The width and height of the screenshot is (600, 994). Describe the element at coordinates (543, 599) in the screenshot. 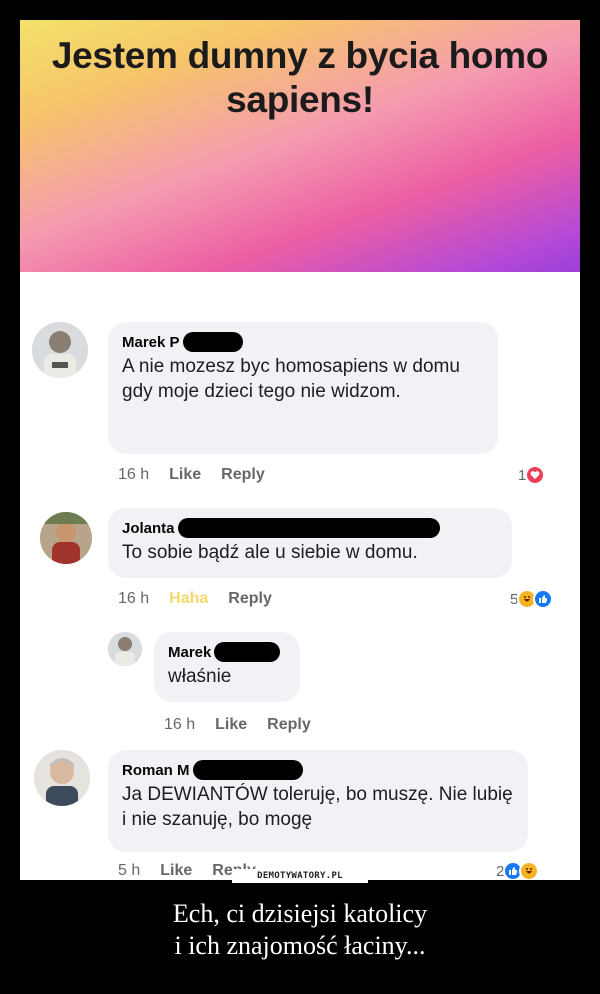

I see `like-icon` at that location.